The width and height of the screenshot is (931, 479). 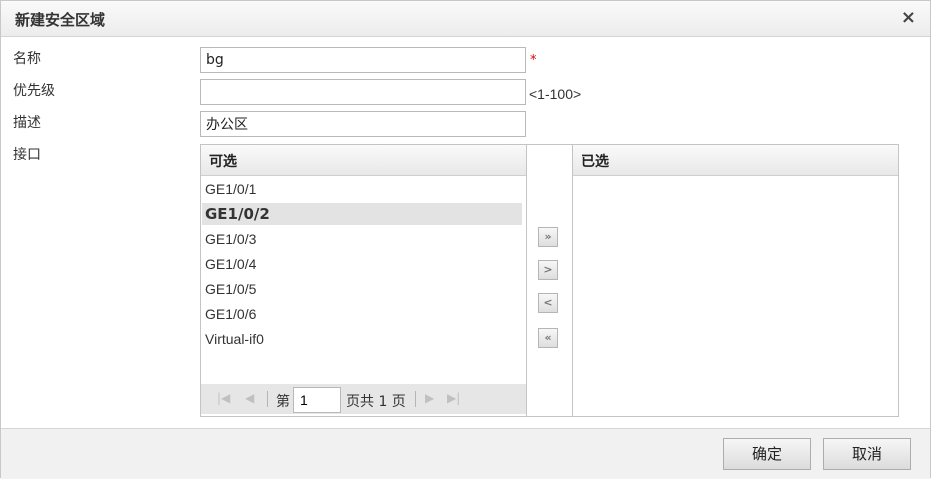 What do you see at coordinates (362, 264) in the screenshot?
I see `list-item: GE1/0/4` at bounding box center [362, 264].